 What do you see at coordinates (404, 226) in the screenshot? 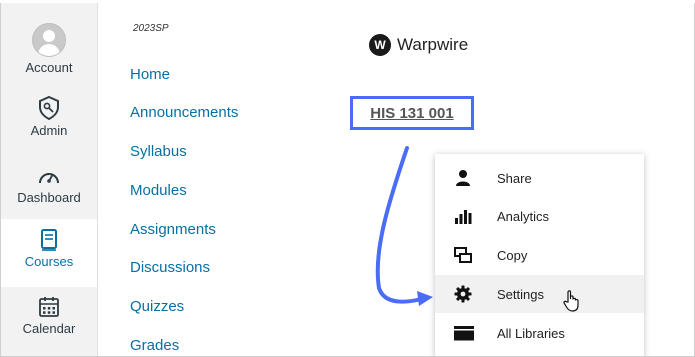
I see `annotation-arrow` at bounding box center [404, 226].